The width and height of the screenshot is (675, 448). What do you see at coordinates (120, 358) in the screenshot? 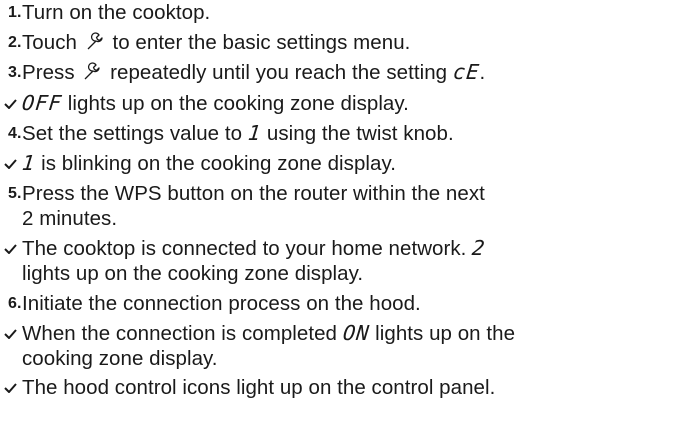
I see `result-text-line-2: cooking zone display.` at bounding box center [120, 358].